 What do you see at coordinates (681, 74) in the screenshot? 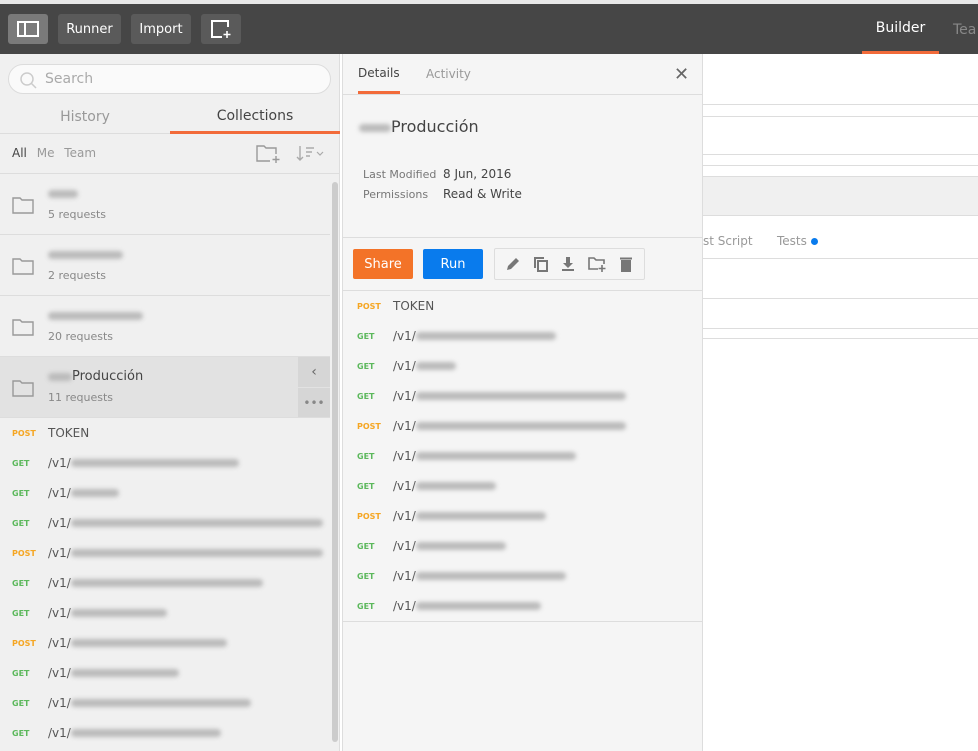
I see `close-icon: ✕` at bounding box center [681, 74].